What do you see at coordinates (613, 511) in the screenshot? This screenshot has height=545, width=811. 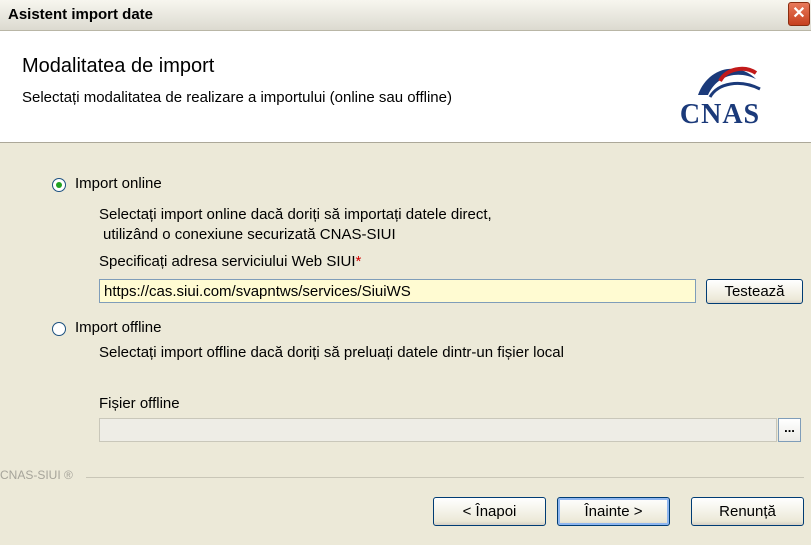 I see `next-button: Înainte >` at bounding box center [613, 511].